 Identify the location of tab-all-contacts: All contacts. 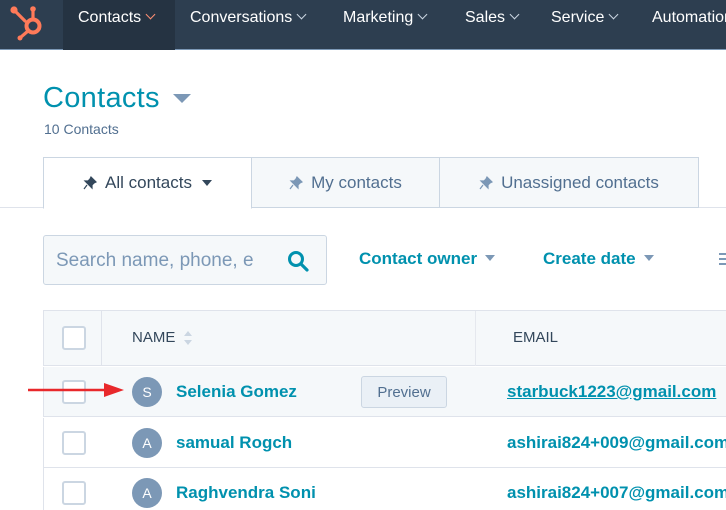
(147, 183).